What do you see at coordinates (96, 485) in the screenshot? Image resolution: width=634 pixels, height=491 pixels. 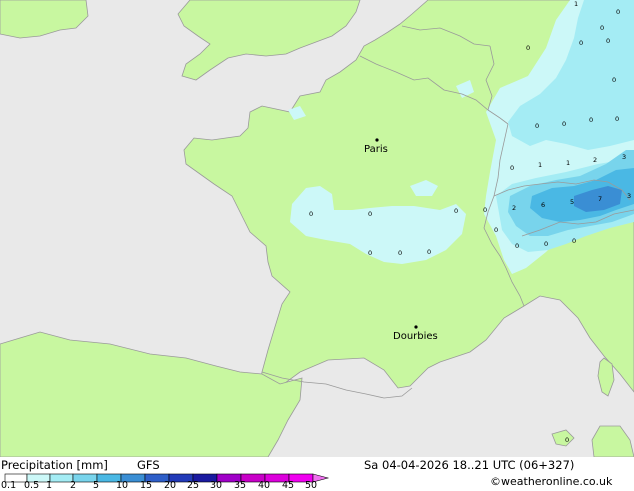 I see `colorbar-tick-label: 5` at bounding box center [96, 485].